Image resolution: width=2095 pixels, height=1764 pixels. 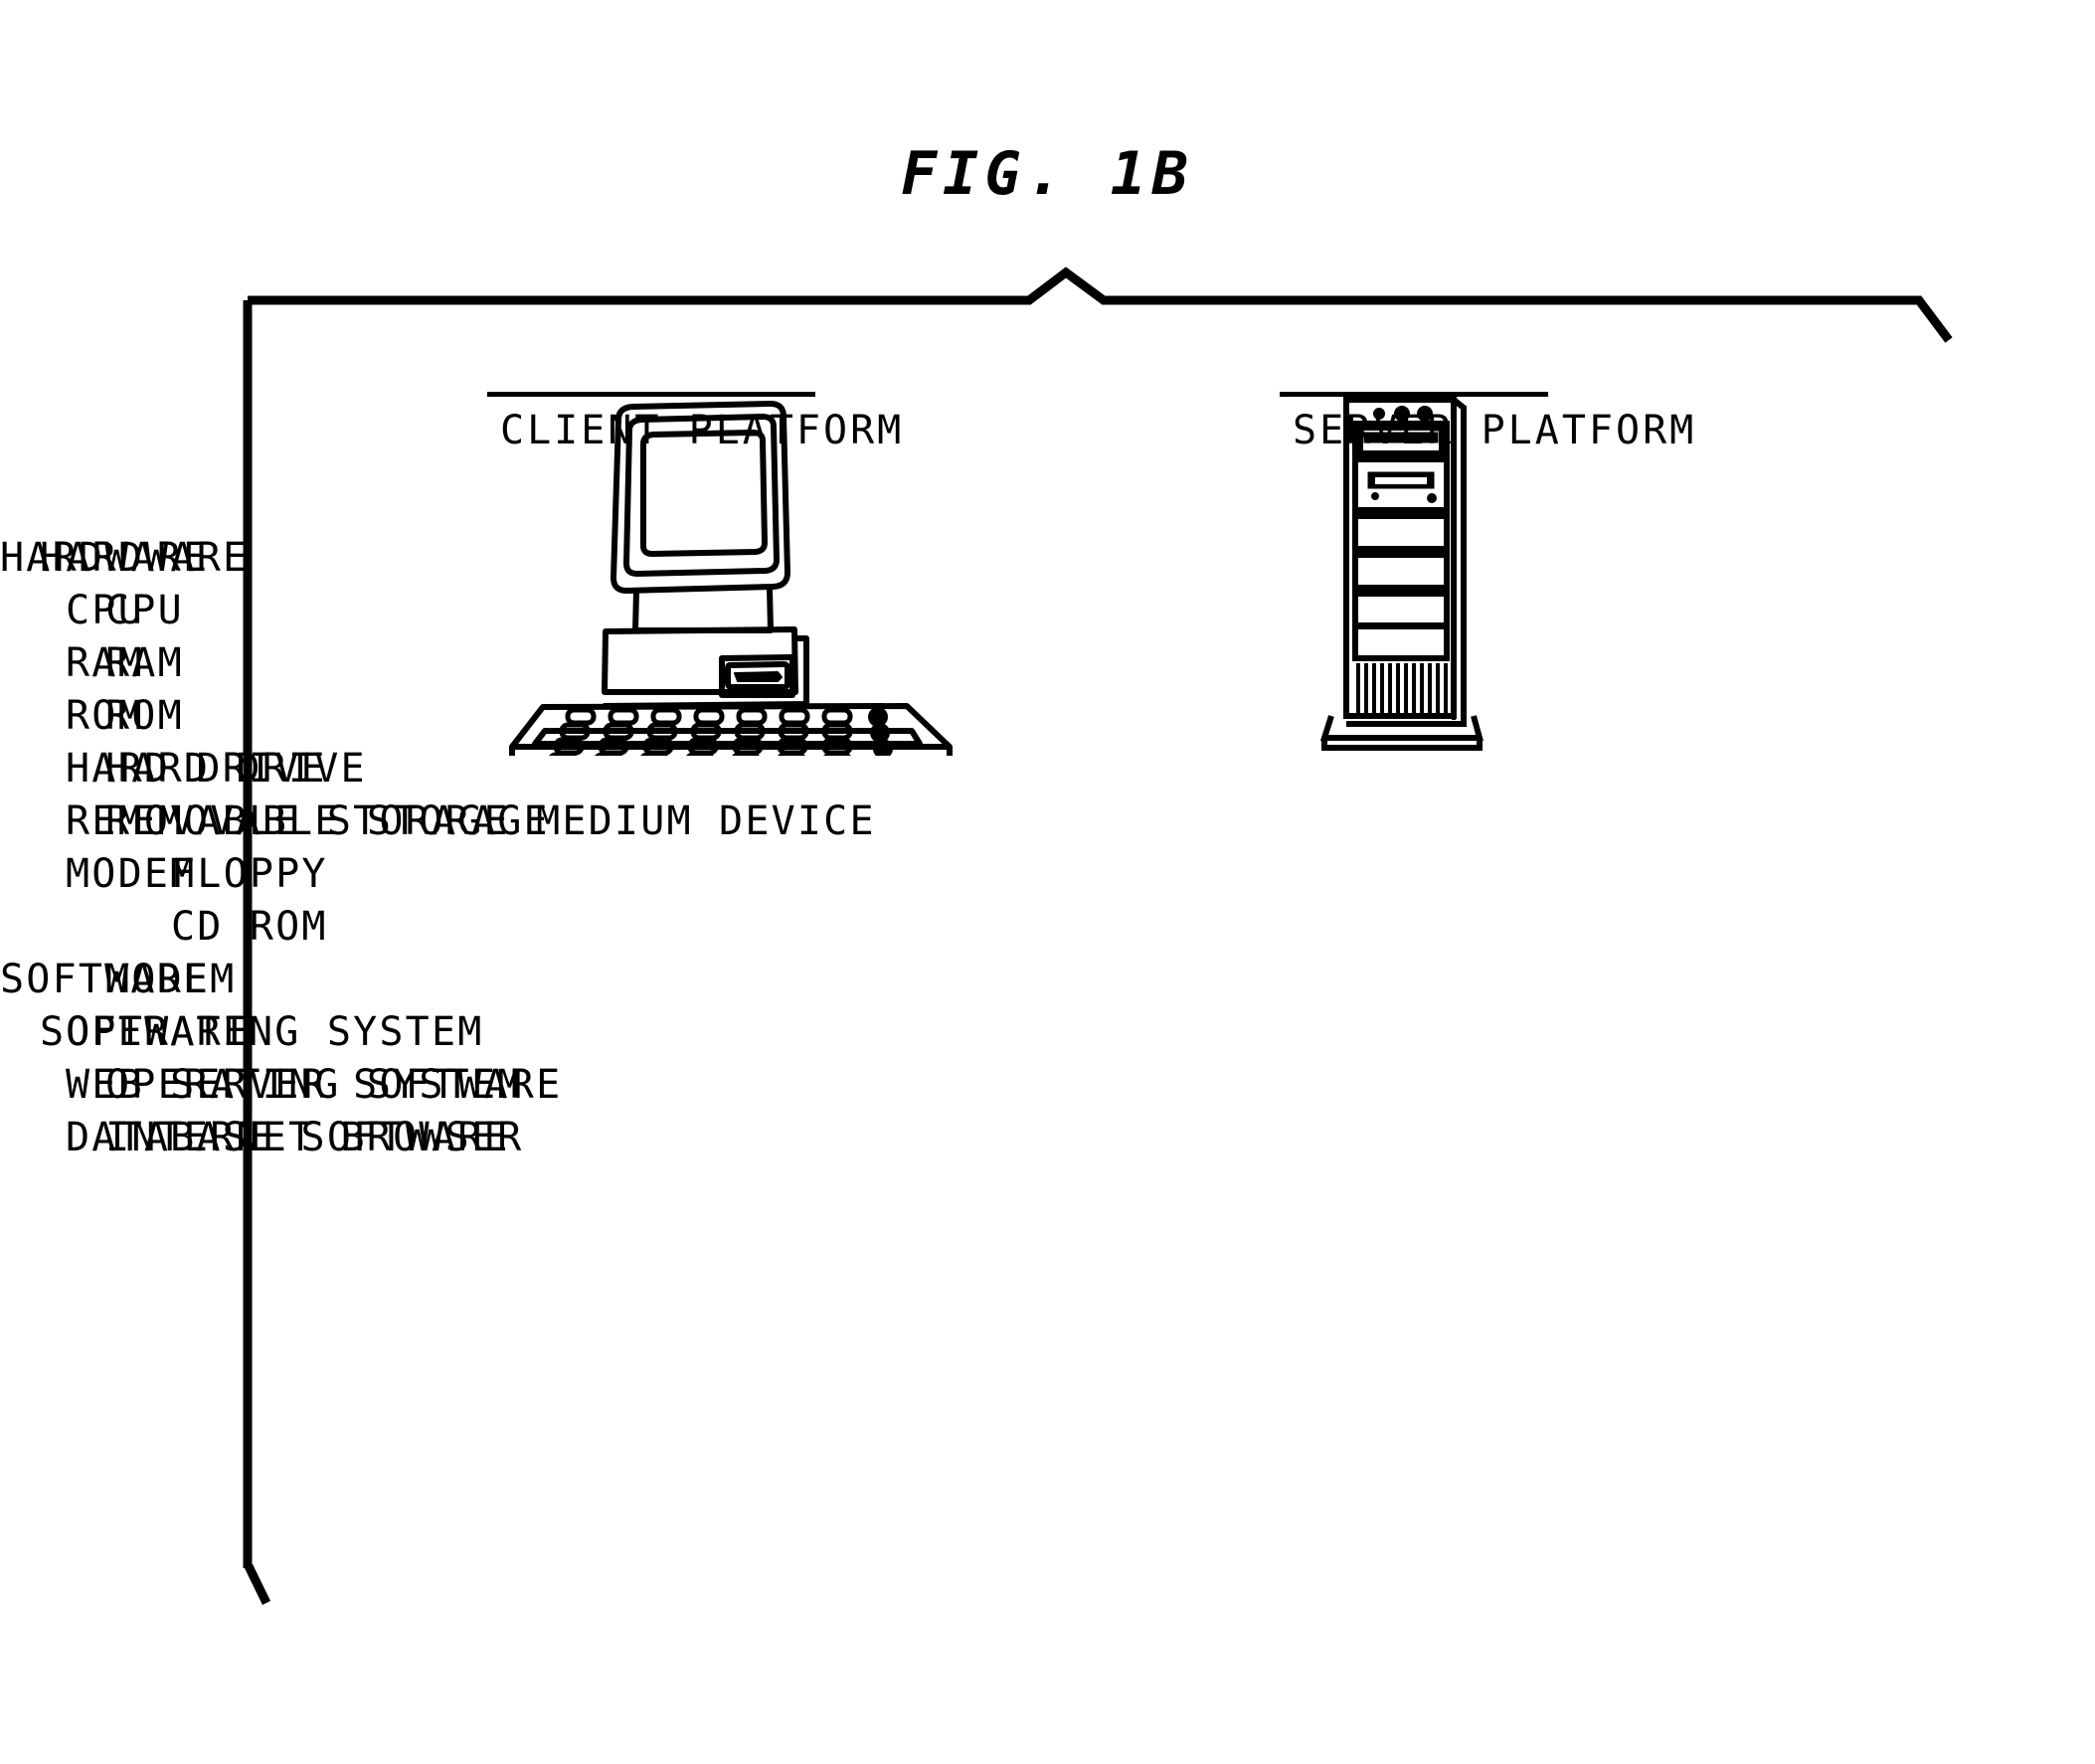 I want to click on spec-line: MODEM, so click(x=131, y=874).